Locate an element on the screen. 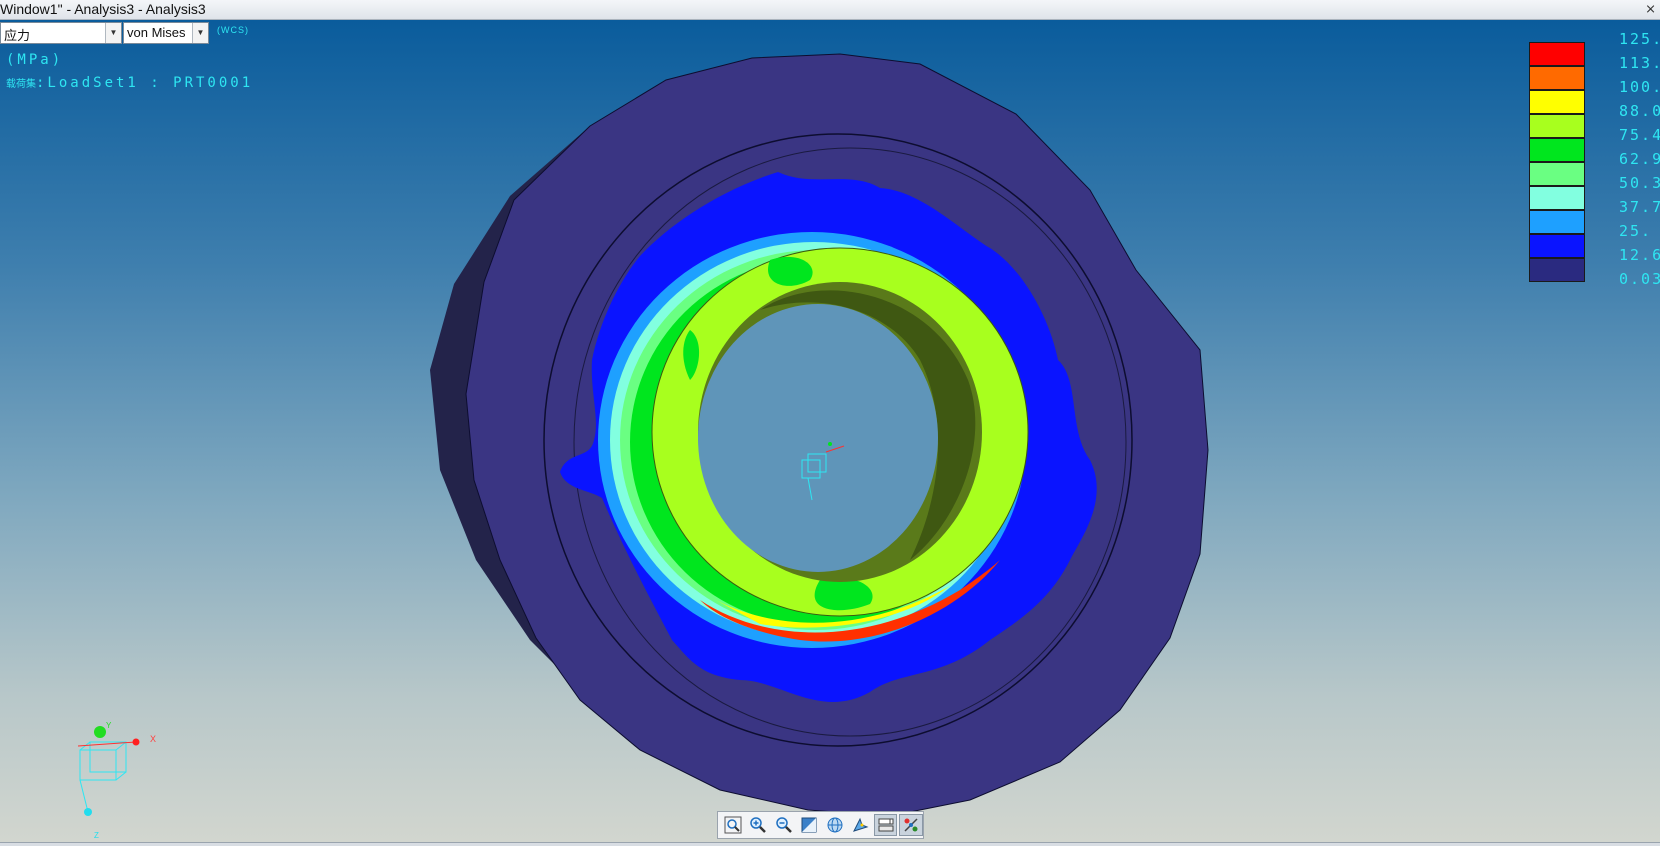 The height and width of the screenshot is (846, 1660). legend-label: 88.0 is located at coordinates (1639, 111).